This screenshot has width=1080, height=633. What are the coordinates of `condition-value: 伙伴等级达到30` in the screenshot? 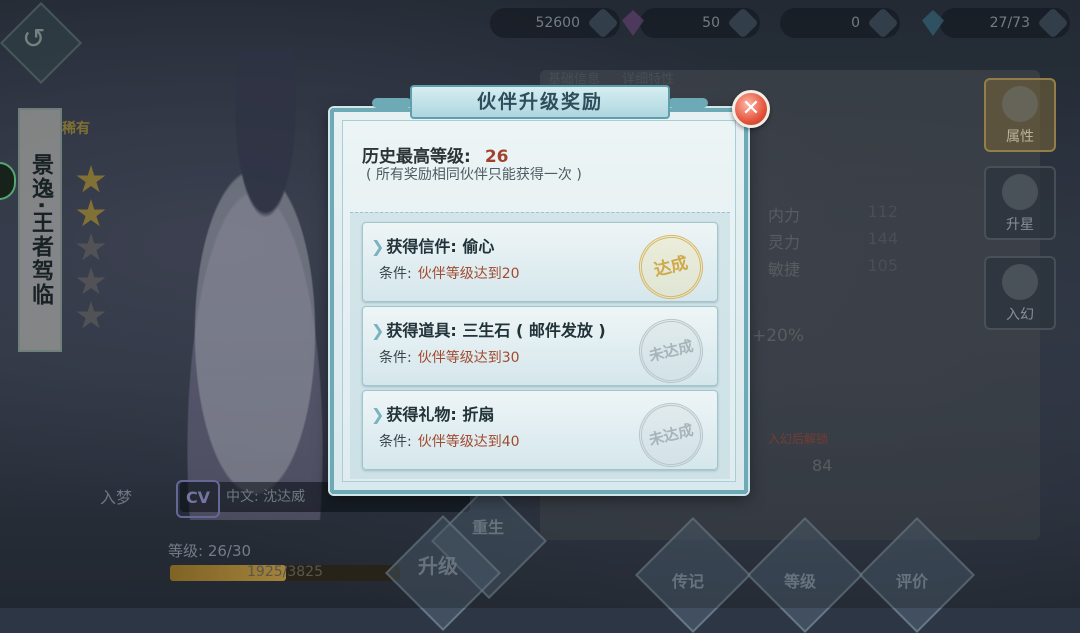 It's located at (468, 358).